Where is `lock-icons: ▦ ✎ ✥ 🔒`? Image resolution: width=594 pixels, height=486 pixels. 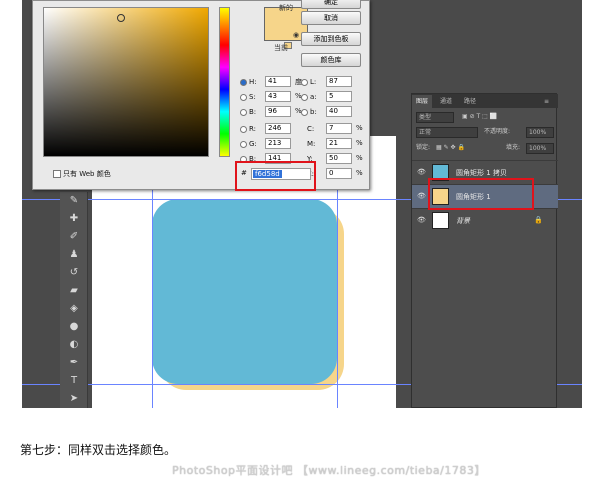 lock-icons: ▦ ✎ ✥ 🔒 is located at coordinates (450, 148).